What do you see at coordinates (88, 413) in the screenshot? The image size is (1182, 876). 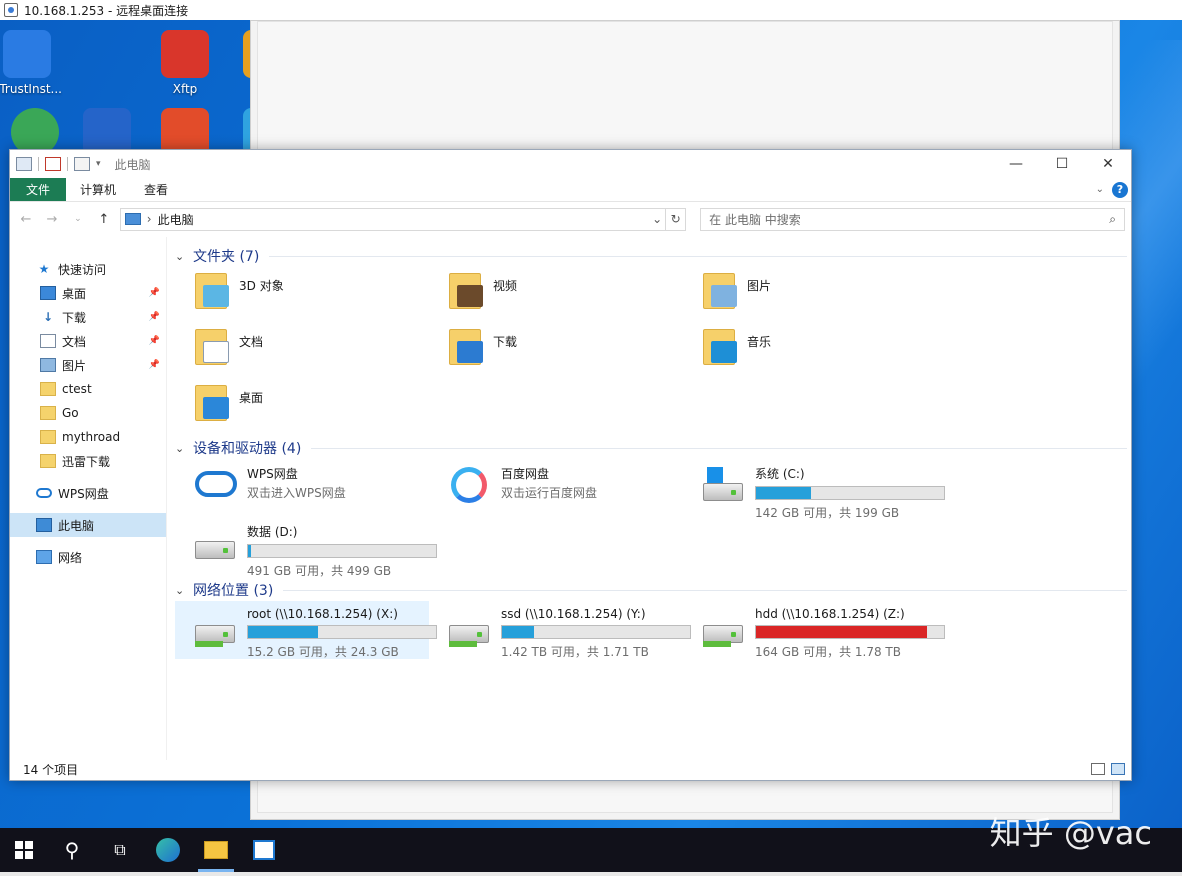 I see `sidebar-item: Go` at bounding box center [88, 413].